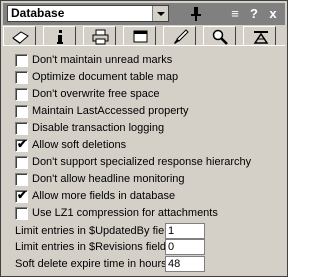 The width and height of the screenshot is (320, 277). I want to click on revisions-limit-input, so click(185, 247).